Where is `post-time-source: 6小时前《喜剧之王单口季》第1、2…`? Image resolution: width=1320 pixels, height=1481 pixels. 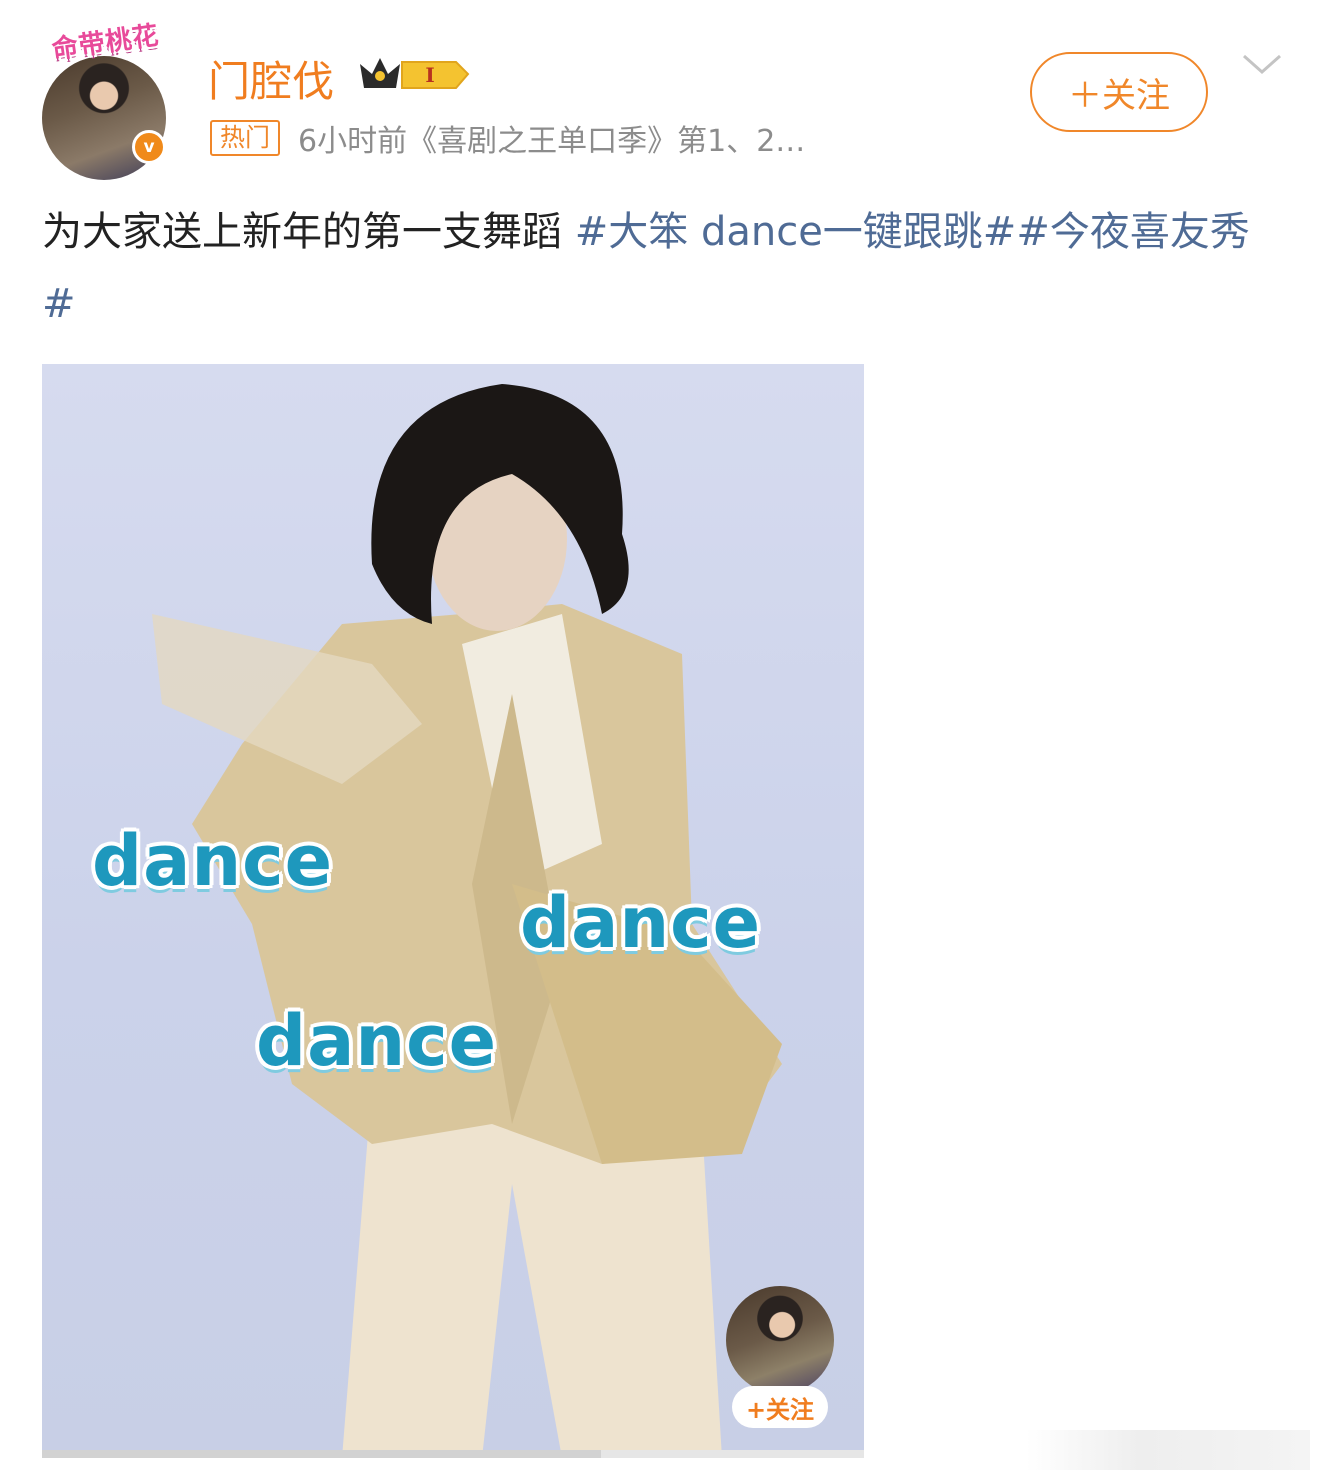
post-time-source: 6小时前《喜剧之王单口季》第1、2… is located at coordinates (551, 138).